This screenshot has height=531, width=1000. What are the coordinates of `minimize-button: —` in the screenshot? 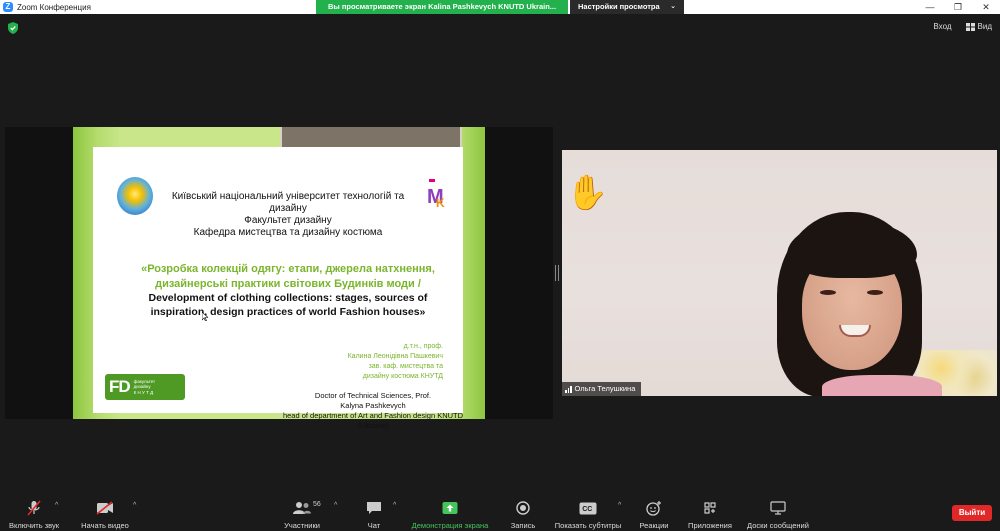 It's located at (930, 7).